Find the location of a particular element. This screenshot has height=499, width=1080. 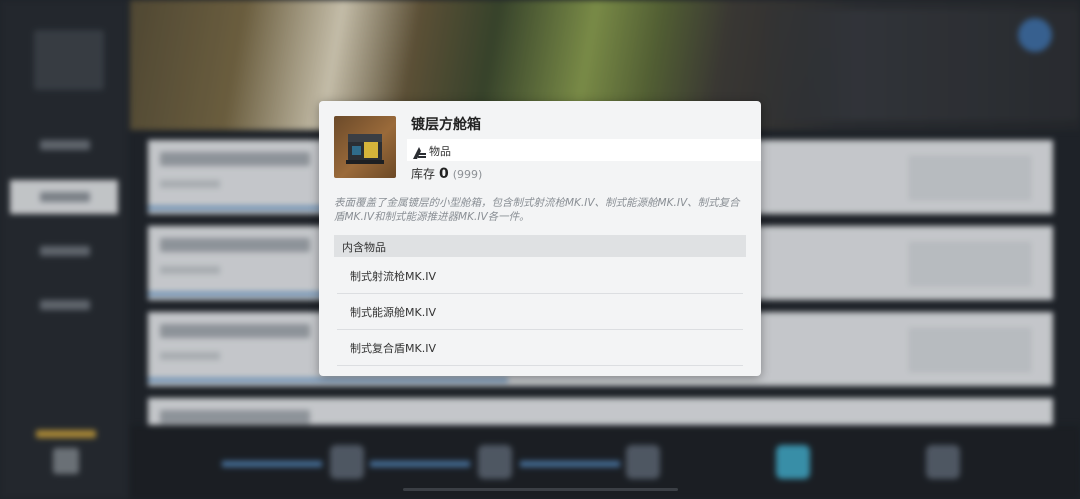

item-type-label: 物品 is located at coordinates (440, 151).